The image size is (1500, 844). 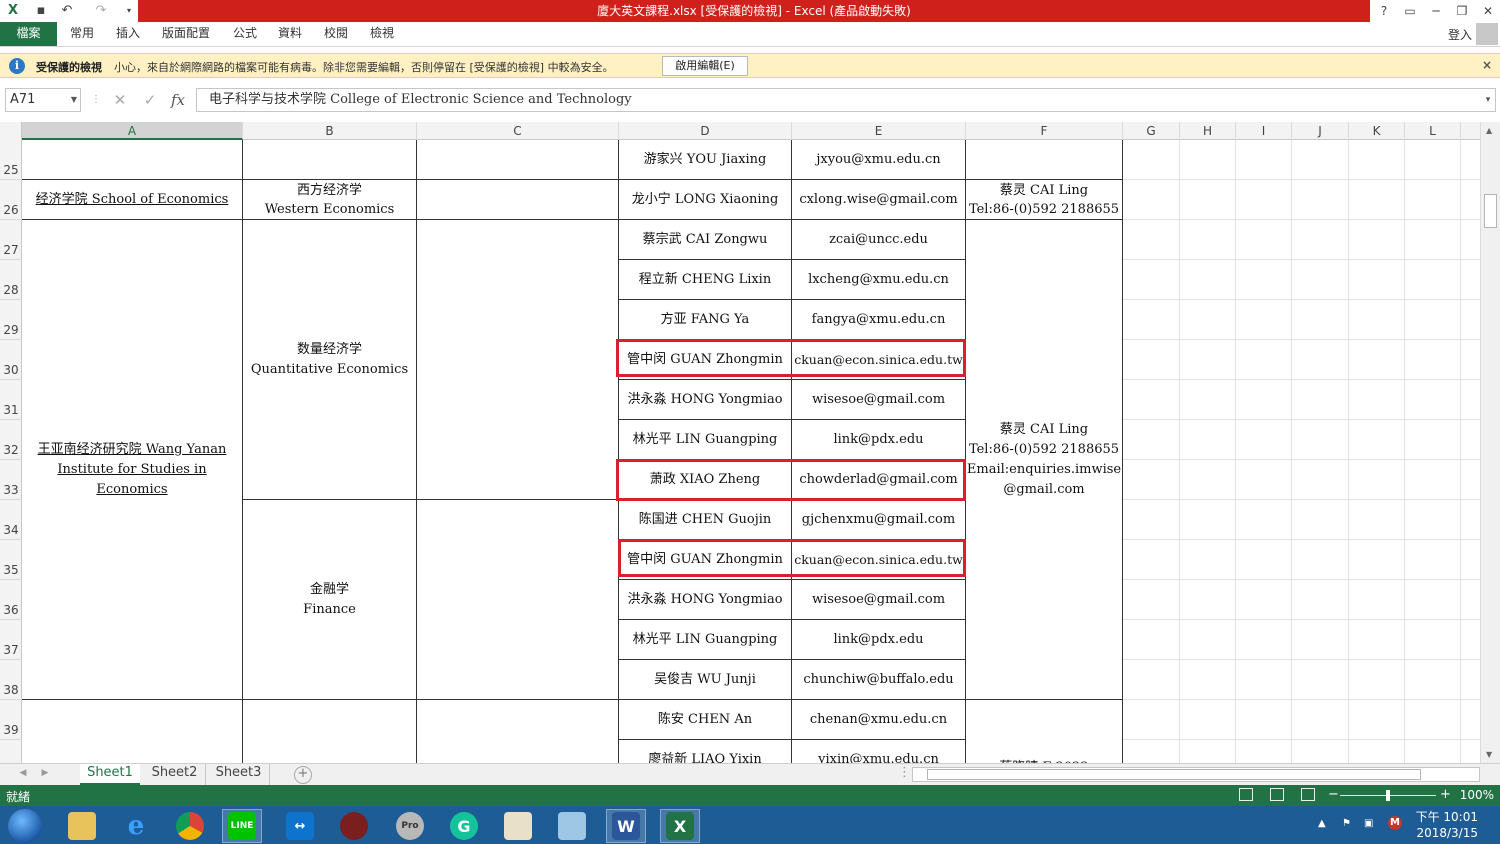 I want to click on tab-sheet1: Sheet1, so click(x=110, y=774).